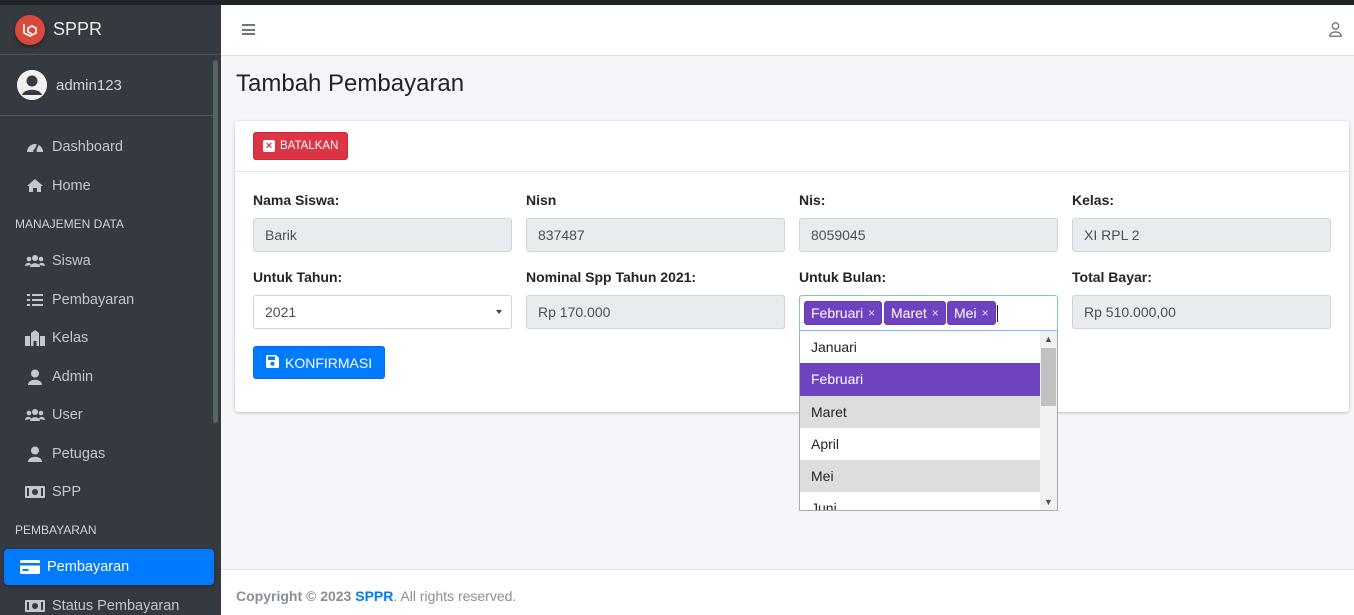 This screenshot has height=615, width=1354. What do you see at coordinates (1335, 31) in the screenshot?
I see `user-menu-icon` at bounding box center [1335, 31].